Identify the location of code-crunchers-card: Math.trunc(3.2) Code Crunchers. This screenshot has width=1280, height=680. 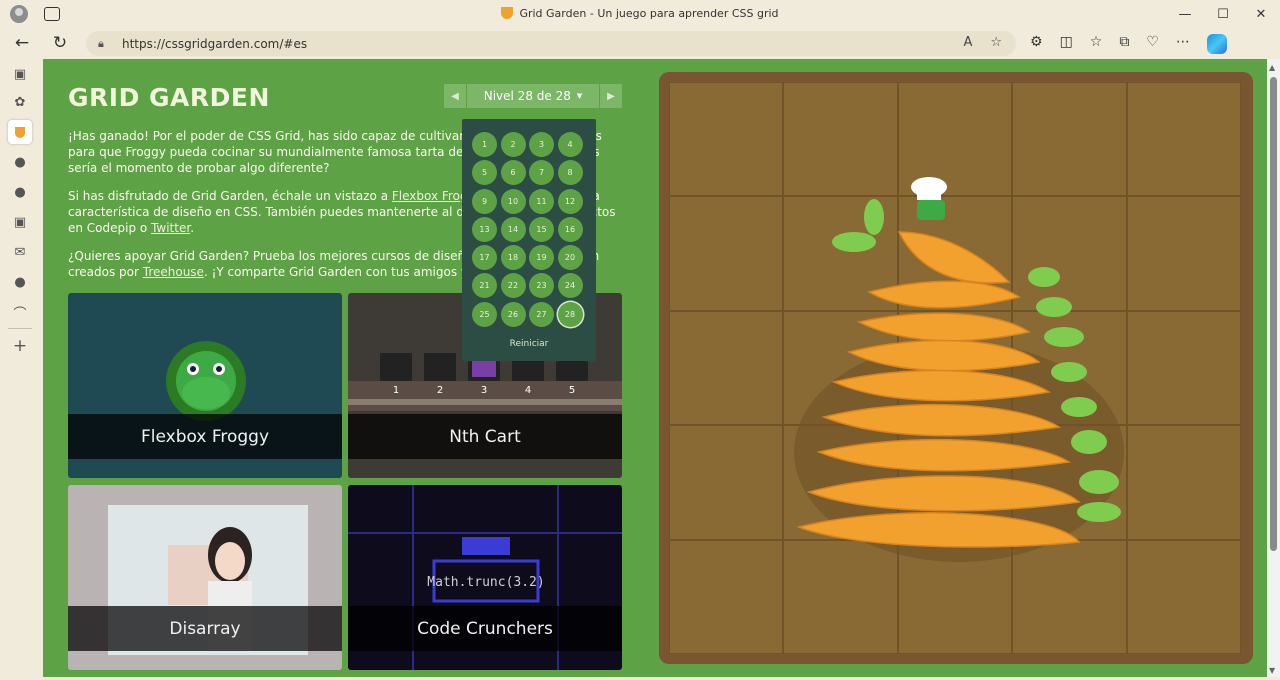
(485, 577).